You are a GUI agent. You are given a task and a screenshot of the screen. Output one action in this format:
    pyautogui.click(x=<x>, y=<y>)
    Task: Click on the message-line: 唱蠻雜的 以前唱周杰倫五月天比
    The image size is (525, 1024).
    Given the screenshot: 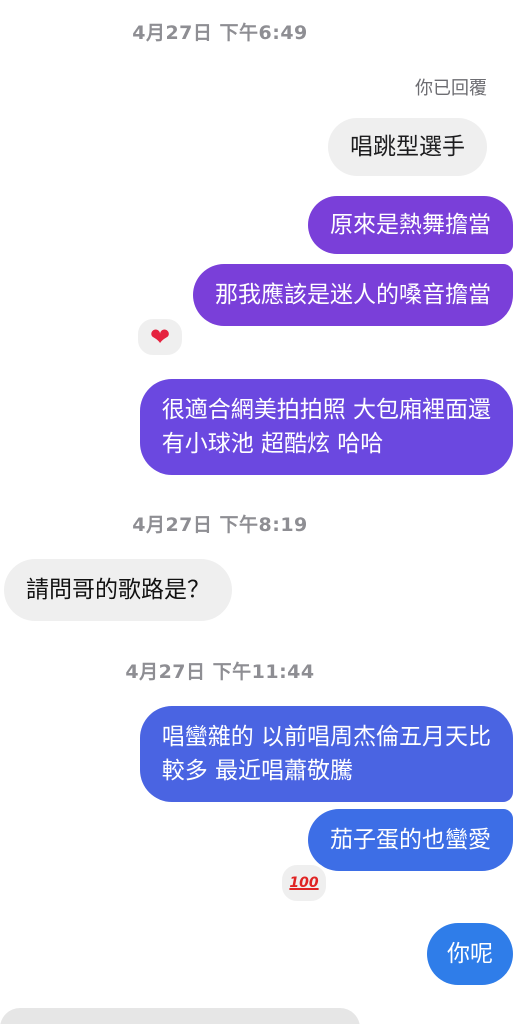 What is the action you would take?
    pyautogui.click(x=326, y=737)
    